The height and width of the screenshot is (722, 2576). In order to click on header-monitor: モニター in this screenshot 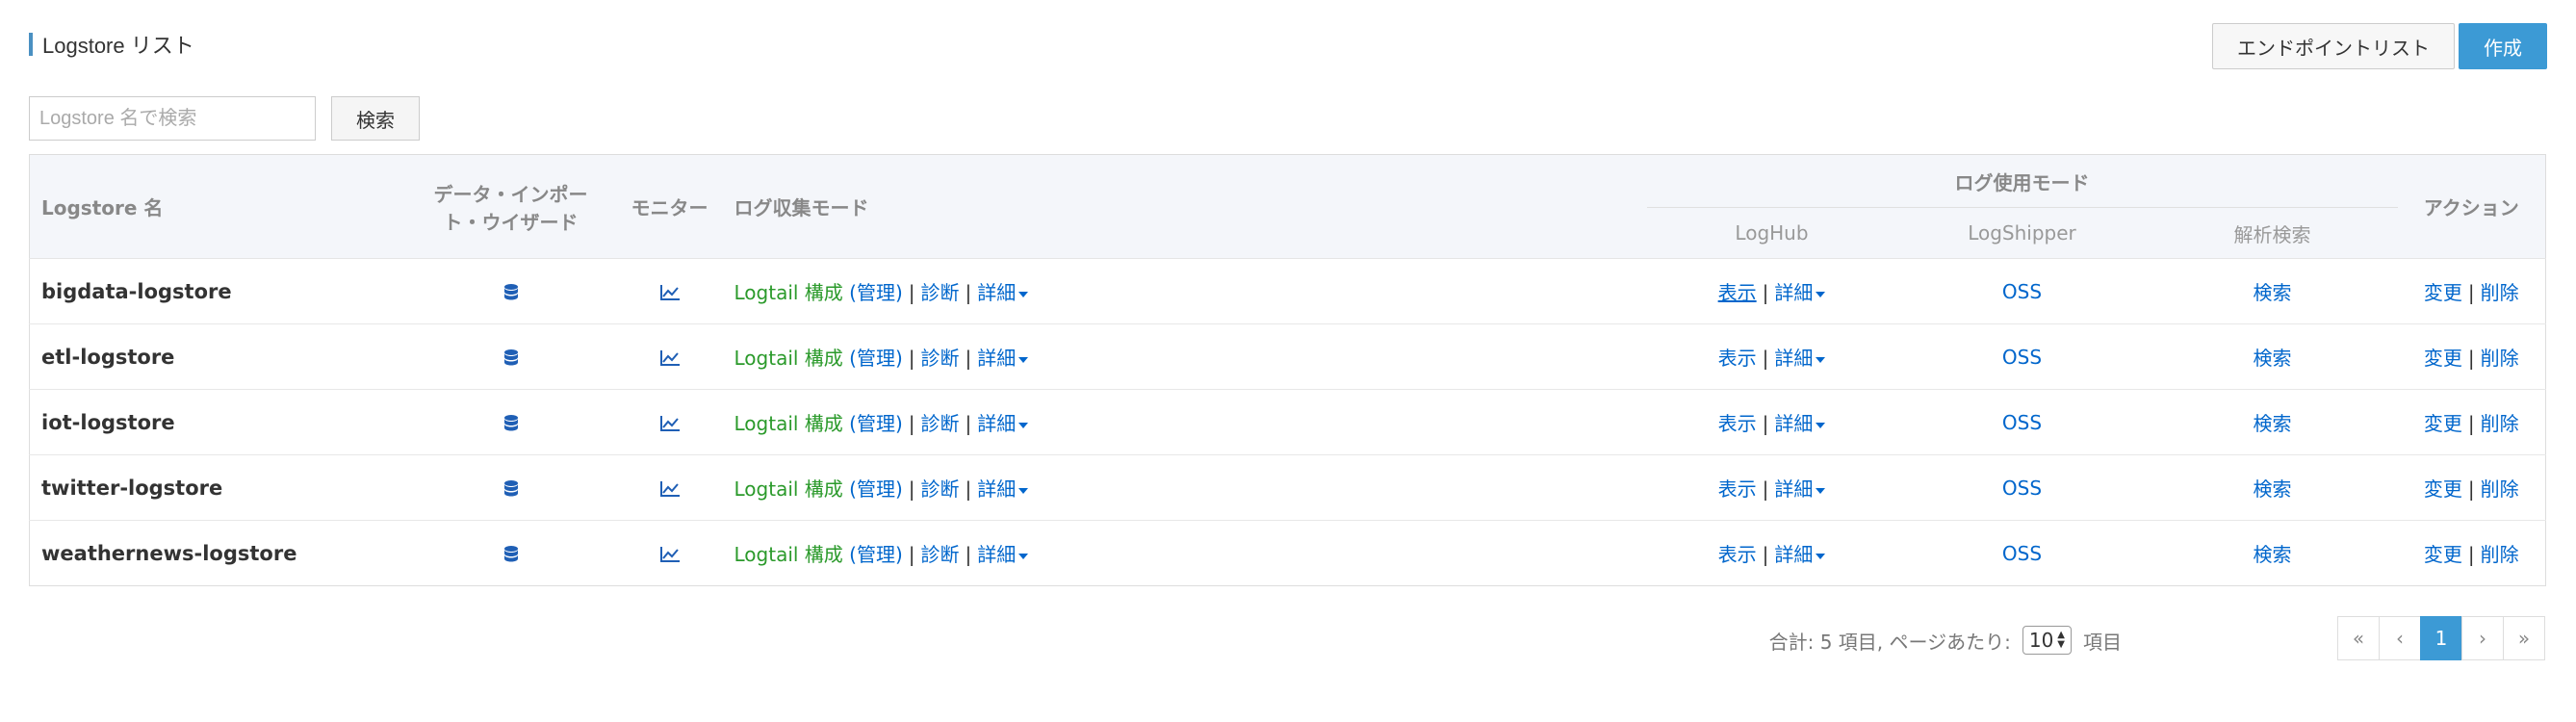, I will do `click(670, 207)`.